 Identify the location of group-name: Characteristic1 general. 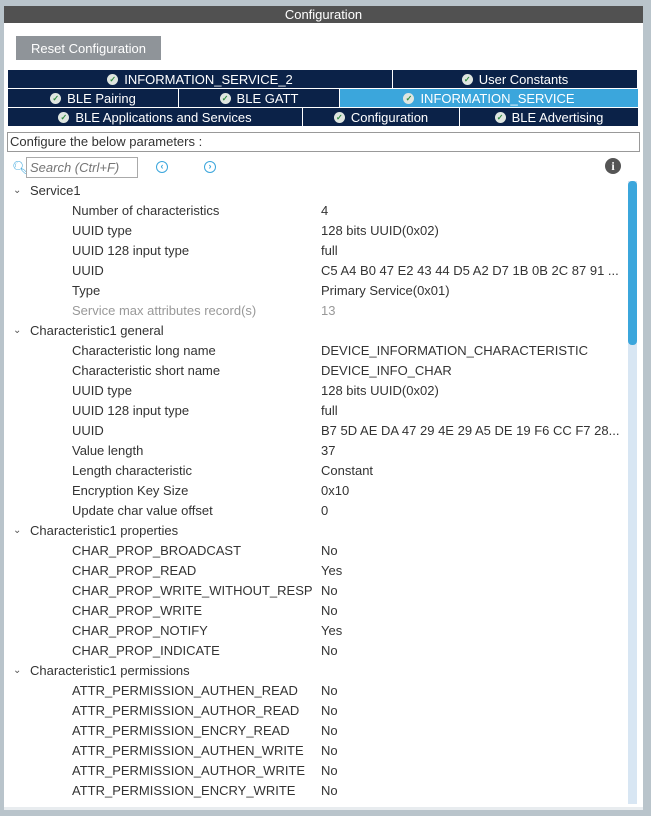
(97, 330).